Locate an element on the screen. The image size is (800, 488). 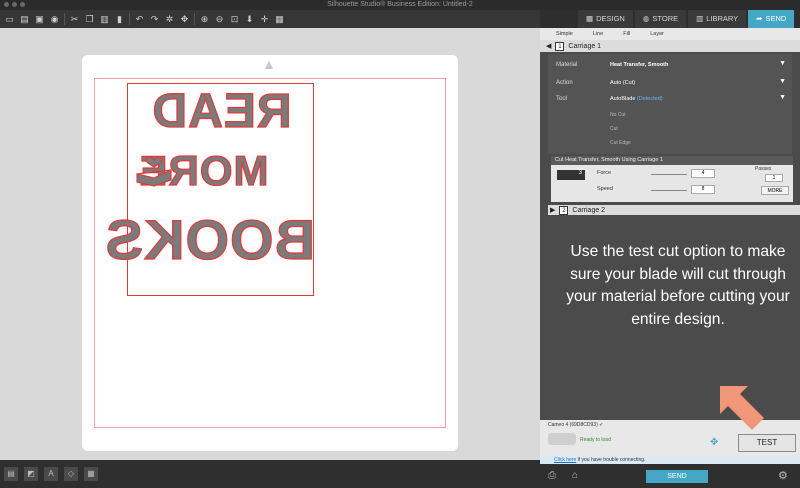
material-select: Heat Transfer, Smooth is located at coordinates (639, 65).